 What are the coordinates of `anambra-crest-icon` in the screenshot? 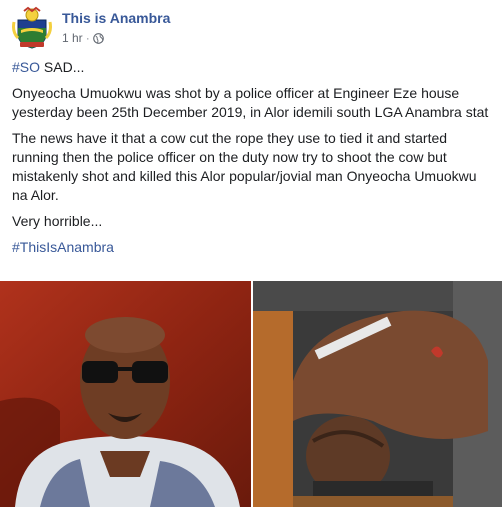 It's located at (32, 28).